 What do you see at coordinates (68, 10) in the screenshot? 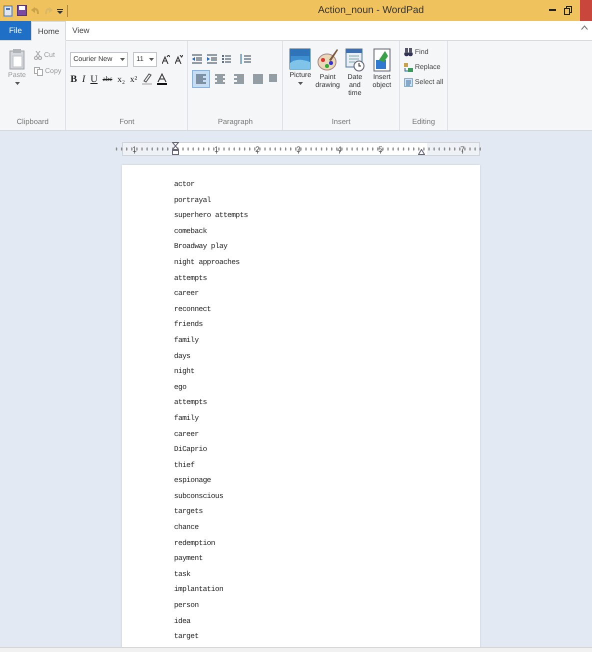
I see `divider-icon` at bounding box center [68, 10].